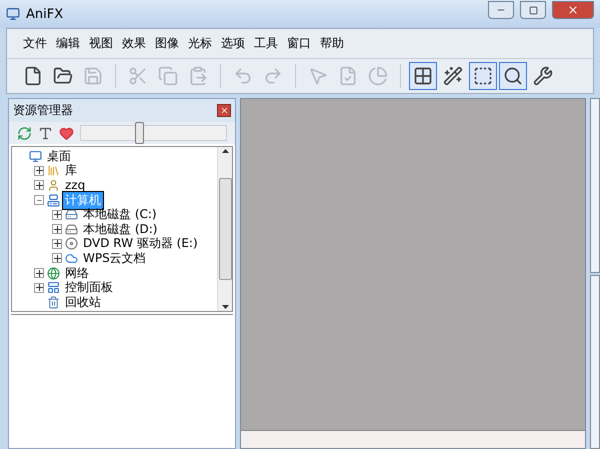  What do you see at coordinates (53, 171) in the screenshot?
I see `library-icon` at bounding box center [53, 171].